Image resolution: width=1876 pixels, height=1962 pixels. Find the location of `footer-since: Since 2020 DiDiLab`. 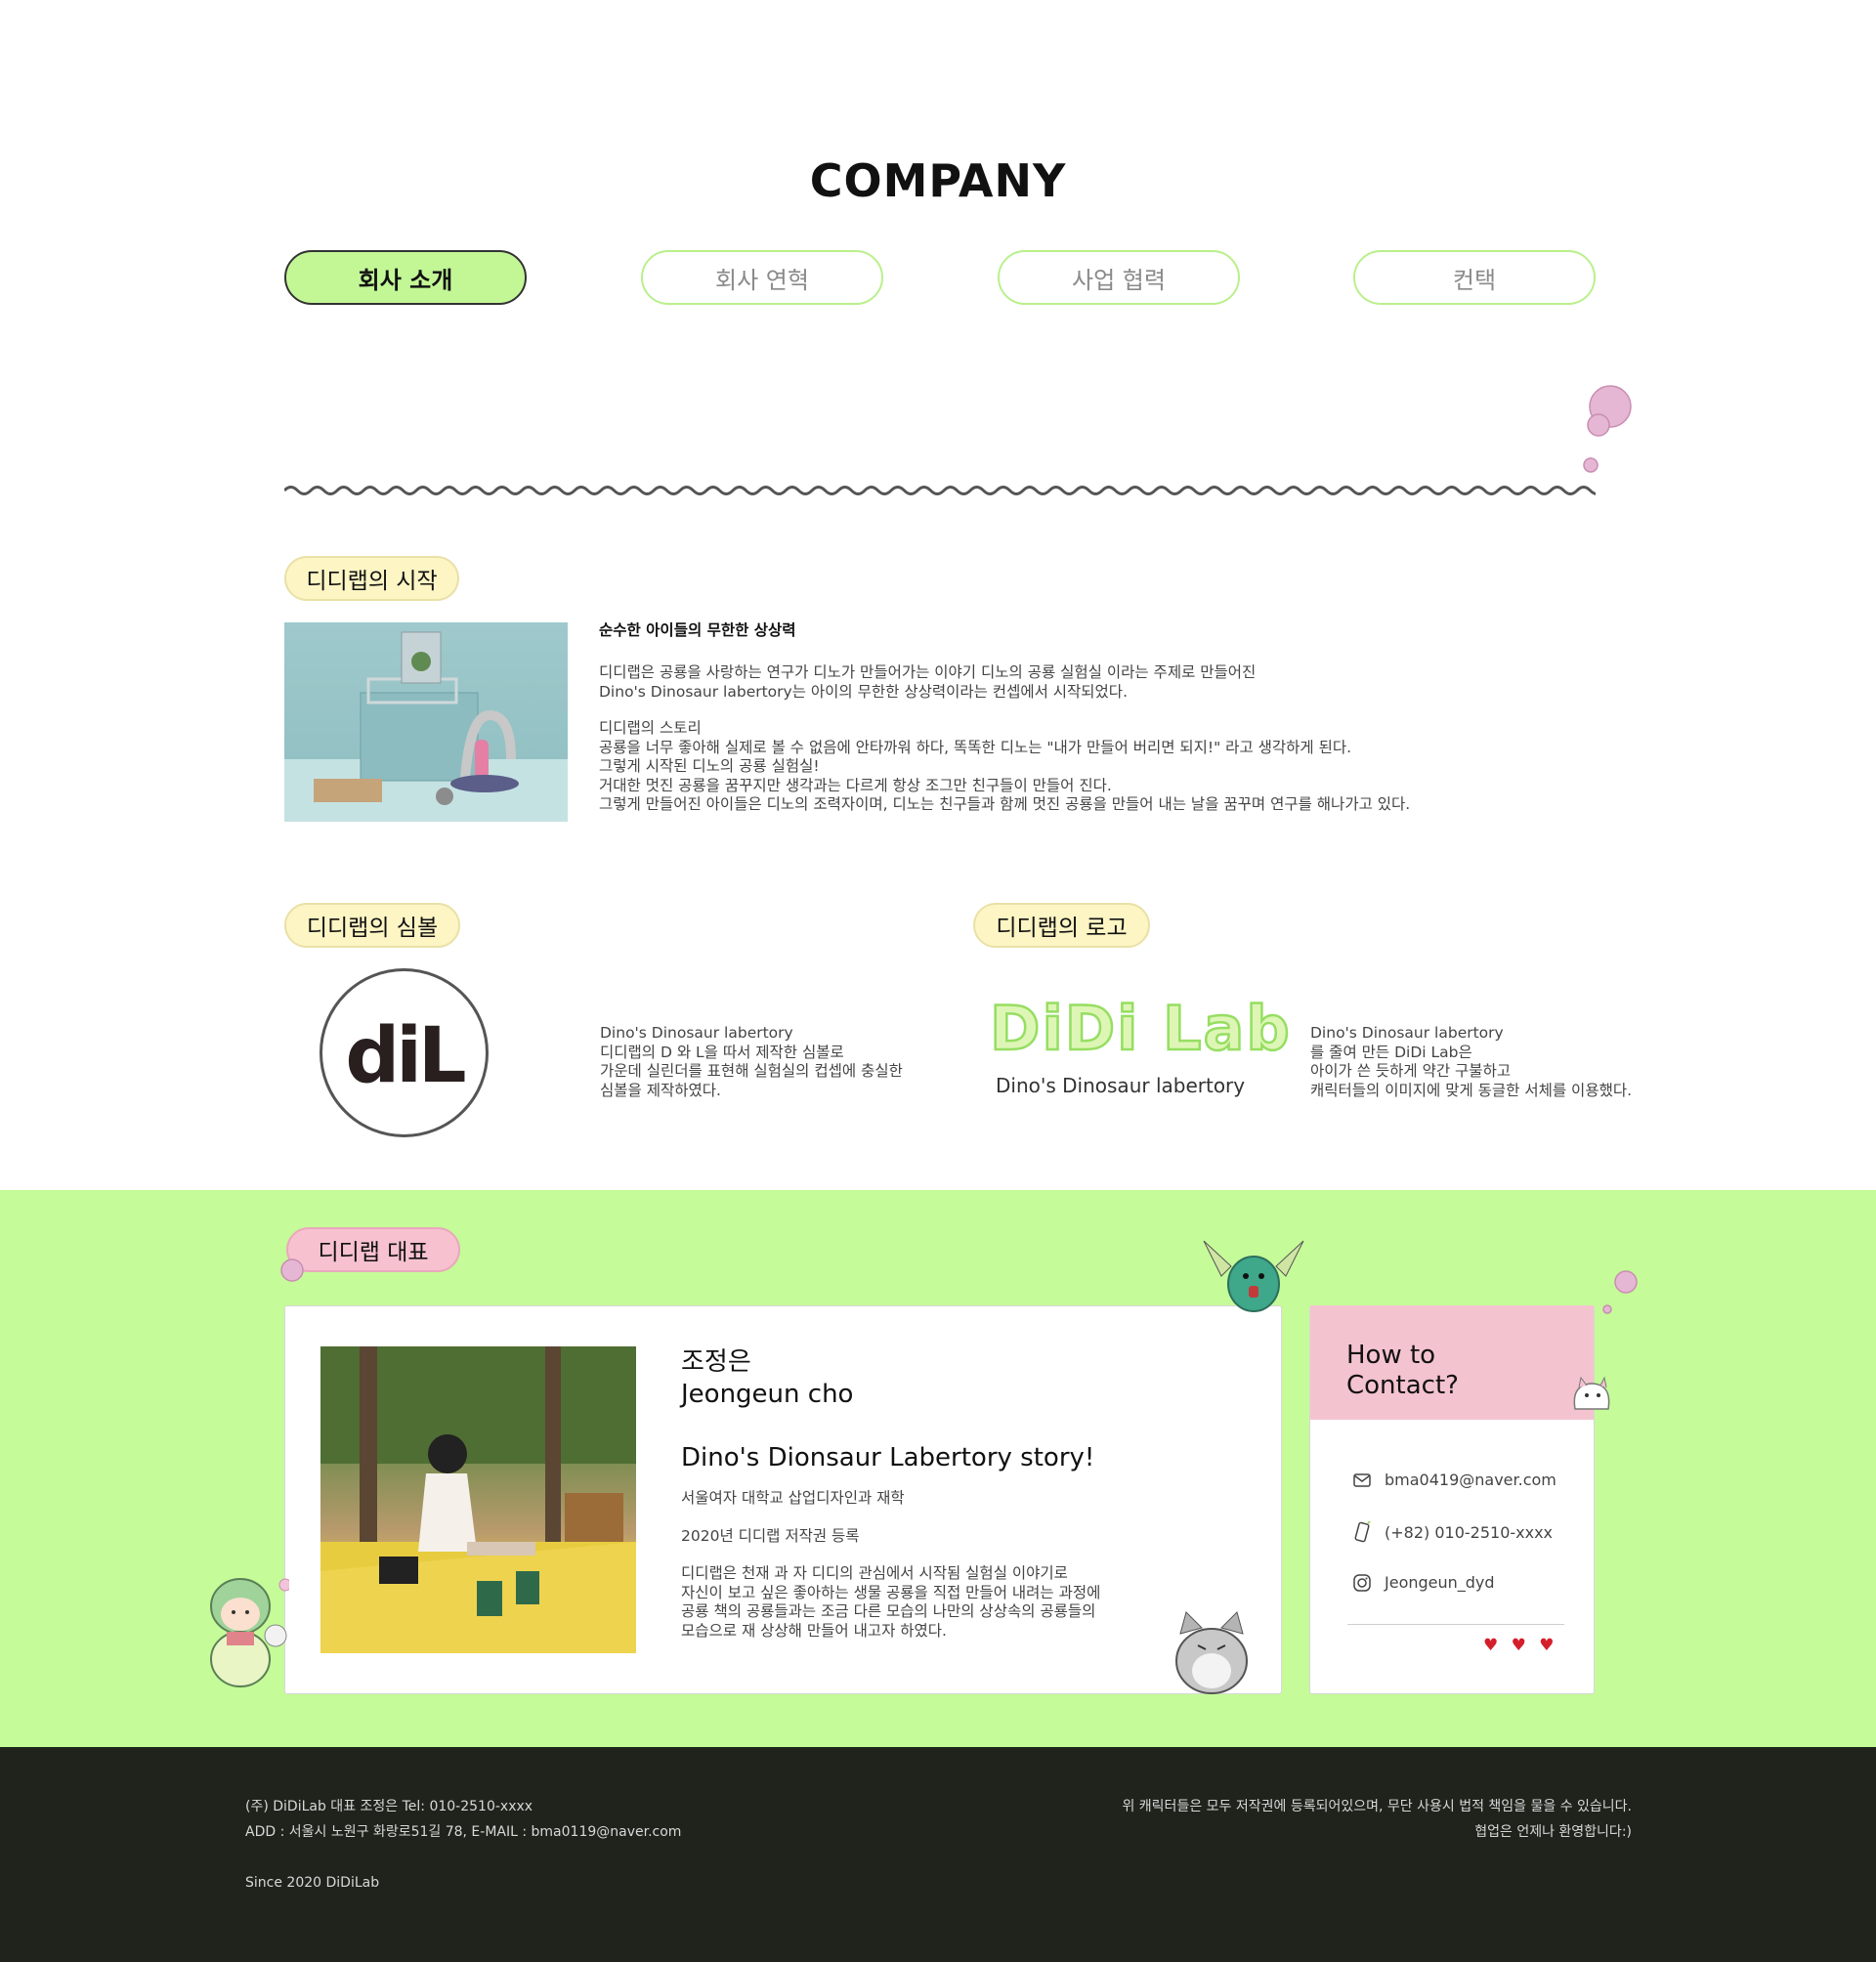

footer-since: Since 2020 DiDiLab is located at coordinates (312, 1883).